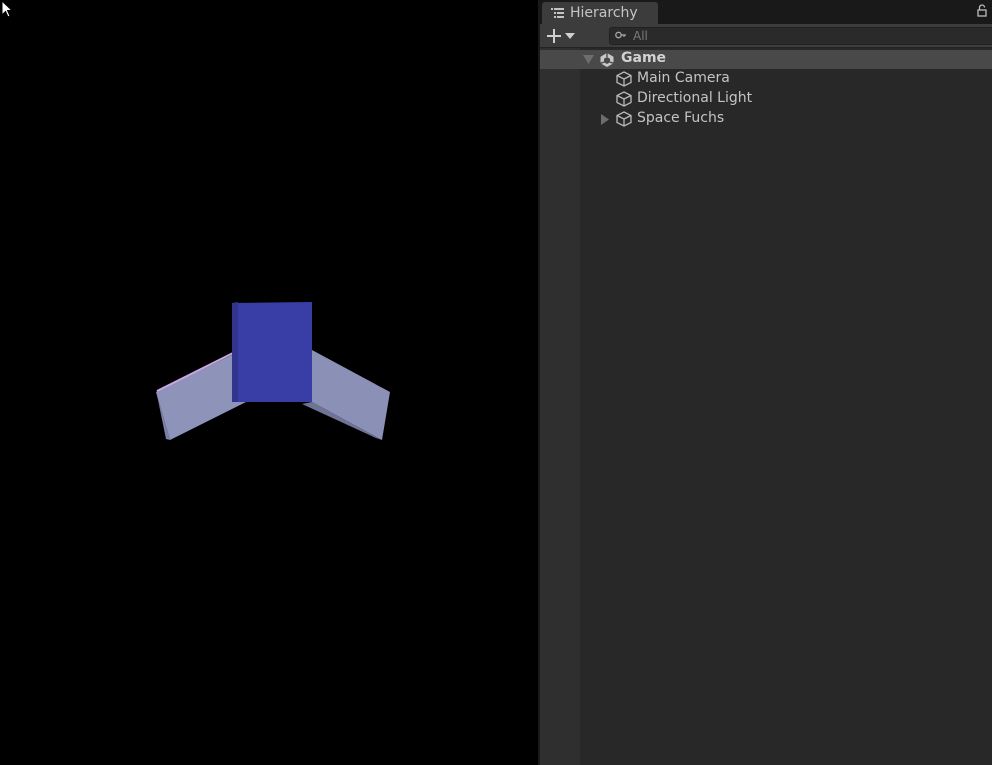 The width and height of the screenshot is (992, 765). I want to click on search-icon, so click(620, 35).